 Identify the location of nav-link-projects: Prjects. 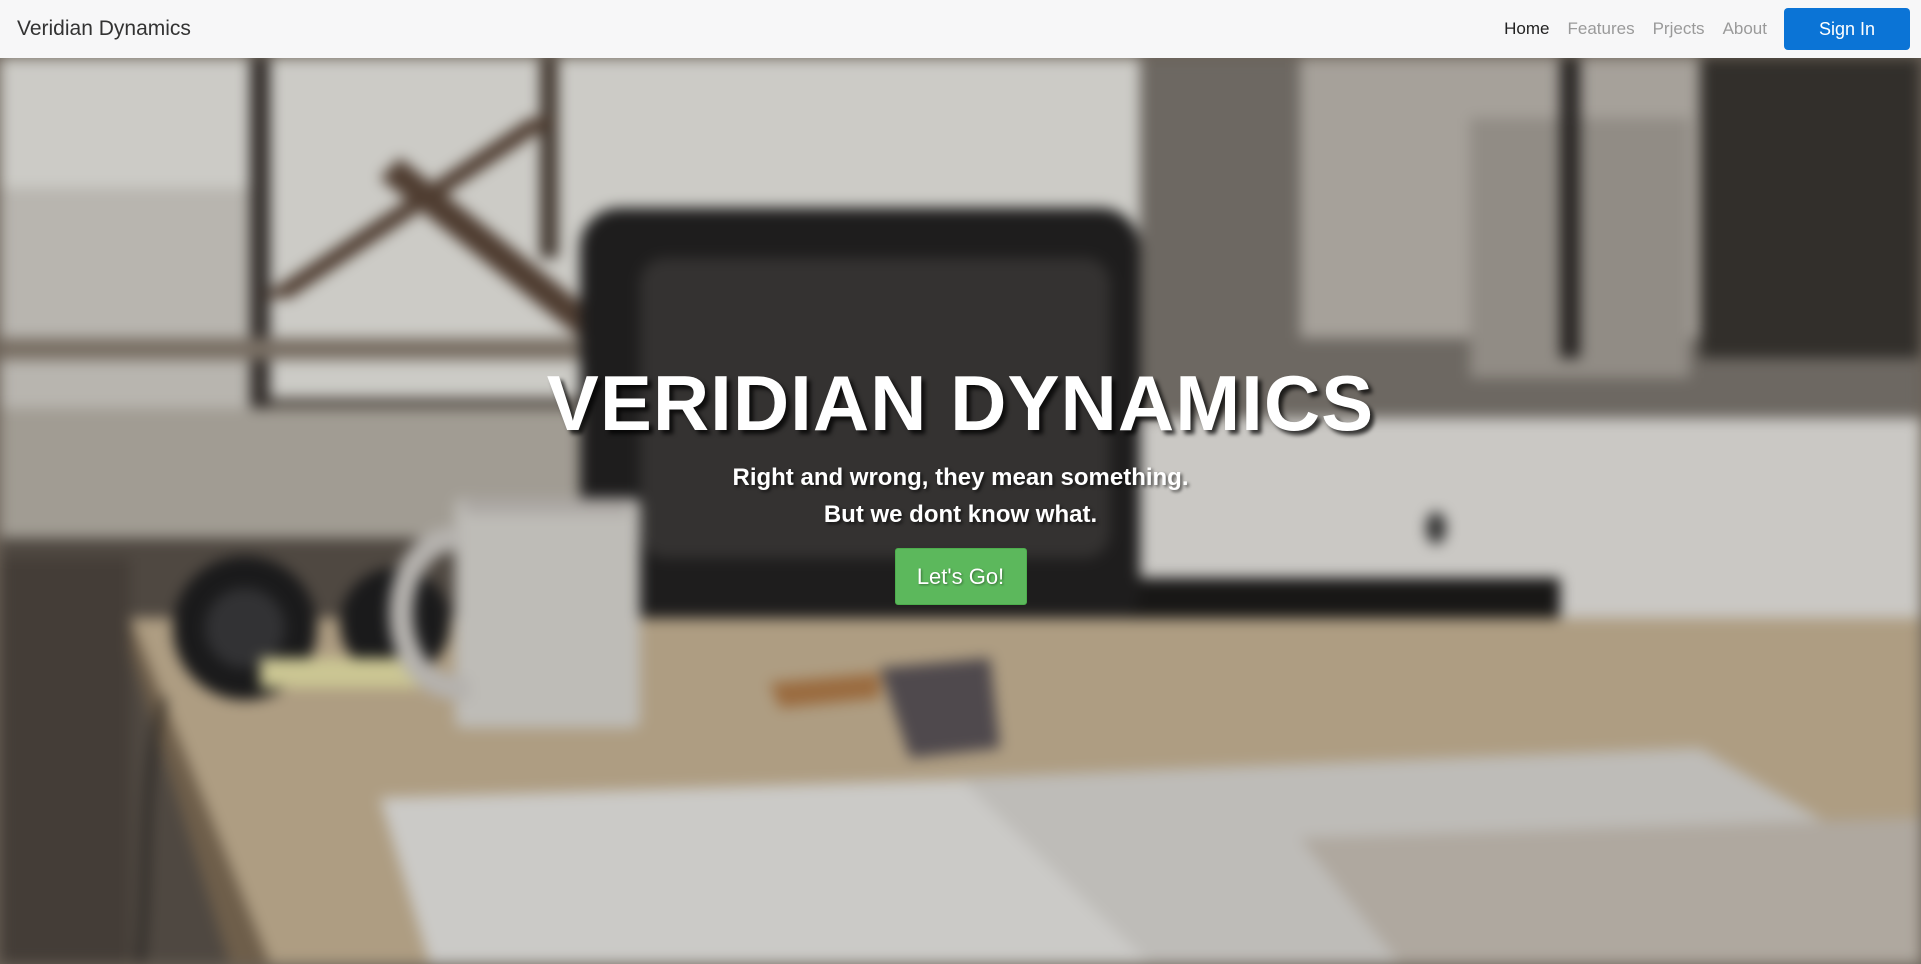
(1679, 29).